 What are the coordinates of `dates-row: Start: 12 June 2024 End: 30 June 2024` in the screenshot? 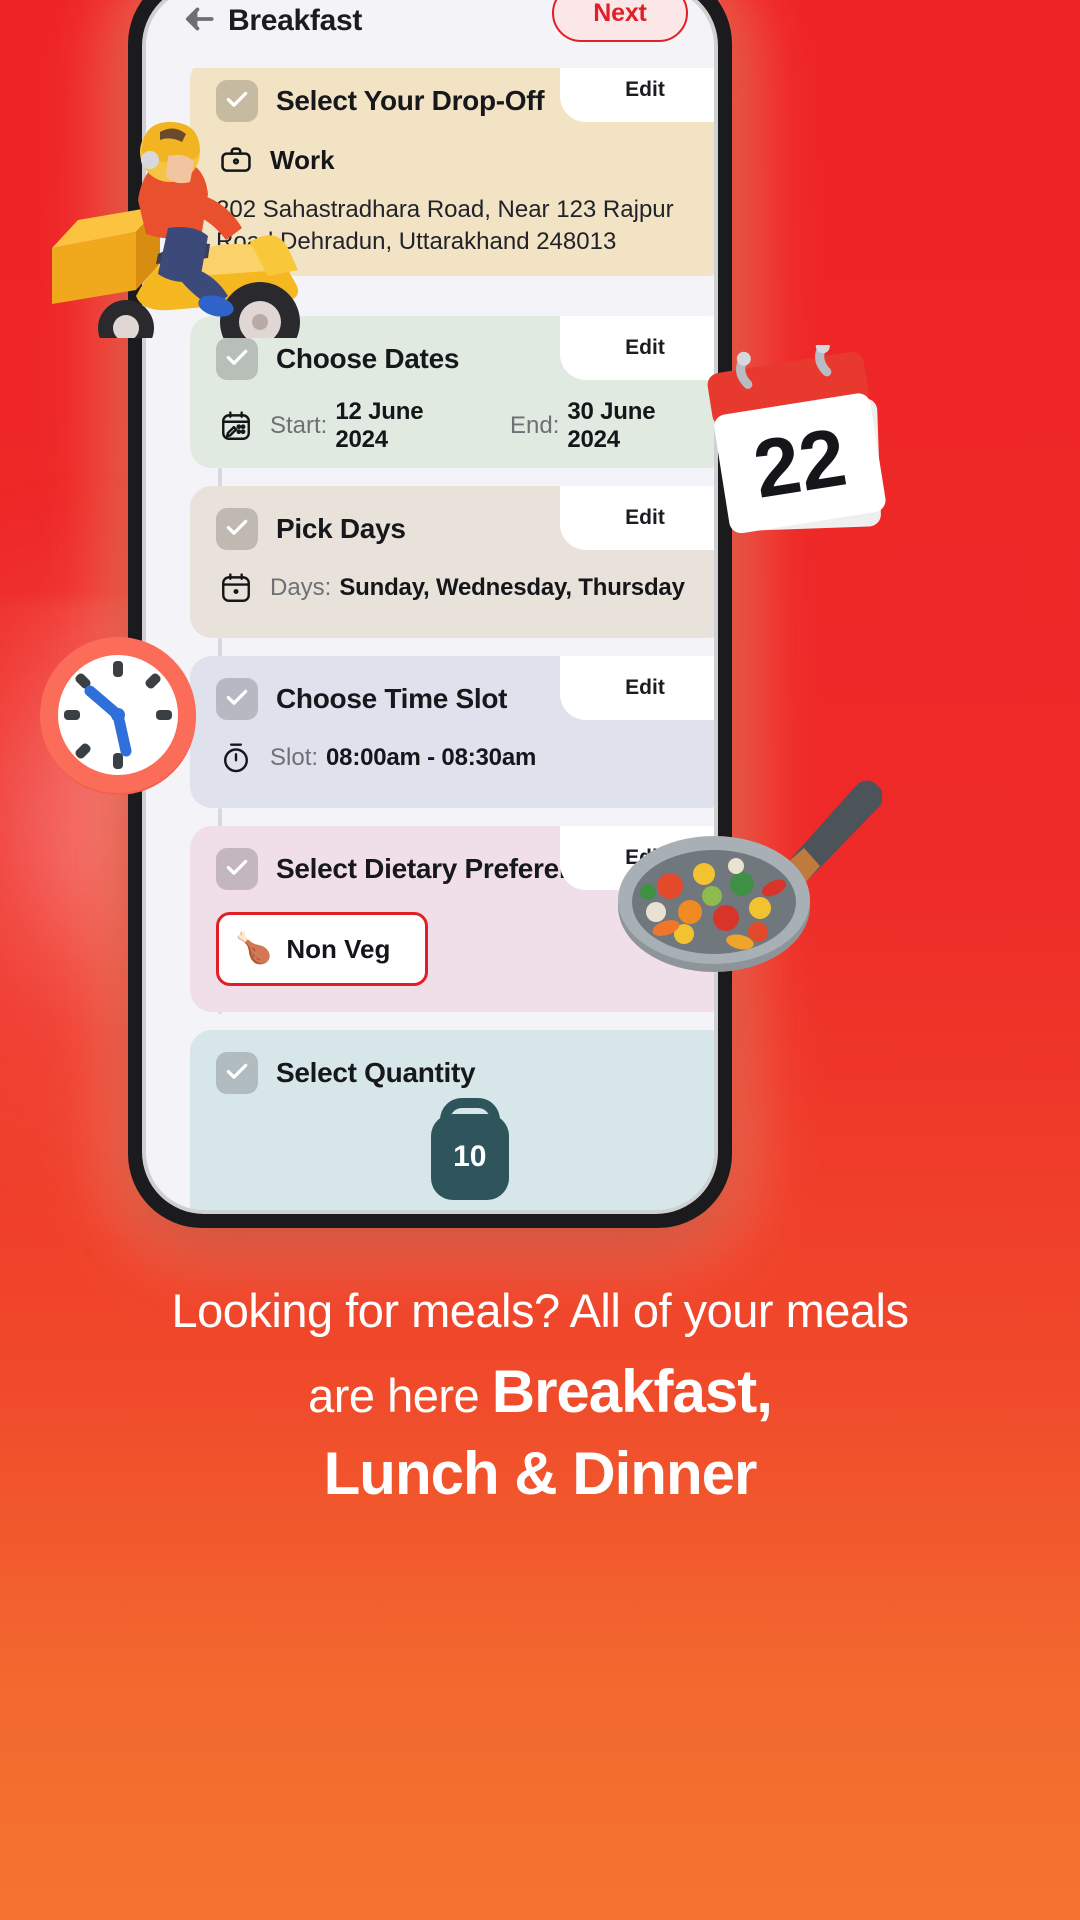 It's located at (460, 426).